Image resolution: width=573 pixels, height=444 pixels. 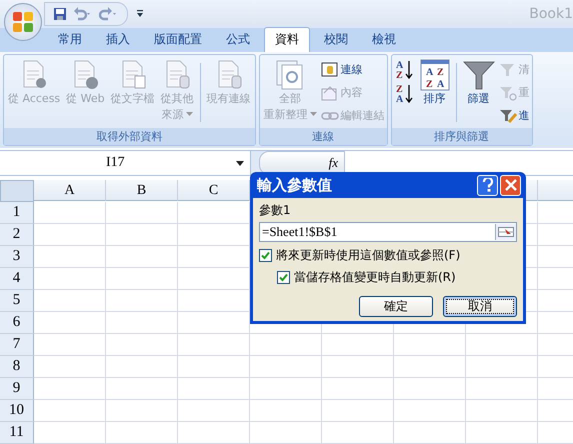 What do you see at coordinates (17, 433) in the screenshot?
I see `row-header: 11` at bounding box center [17, 433].